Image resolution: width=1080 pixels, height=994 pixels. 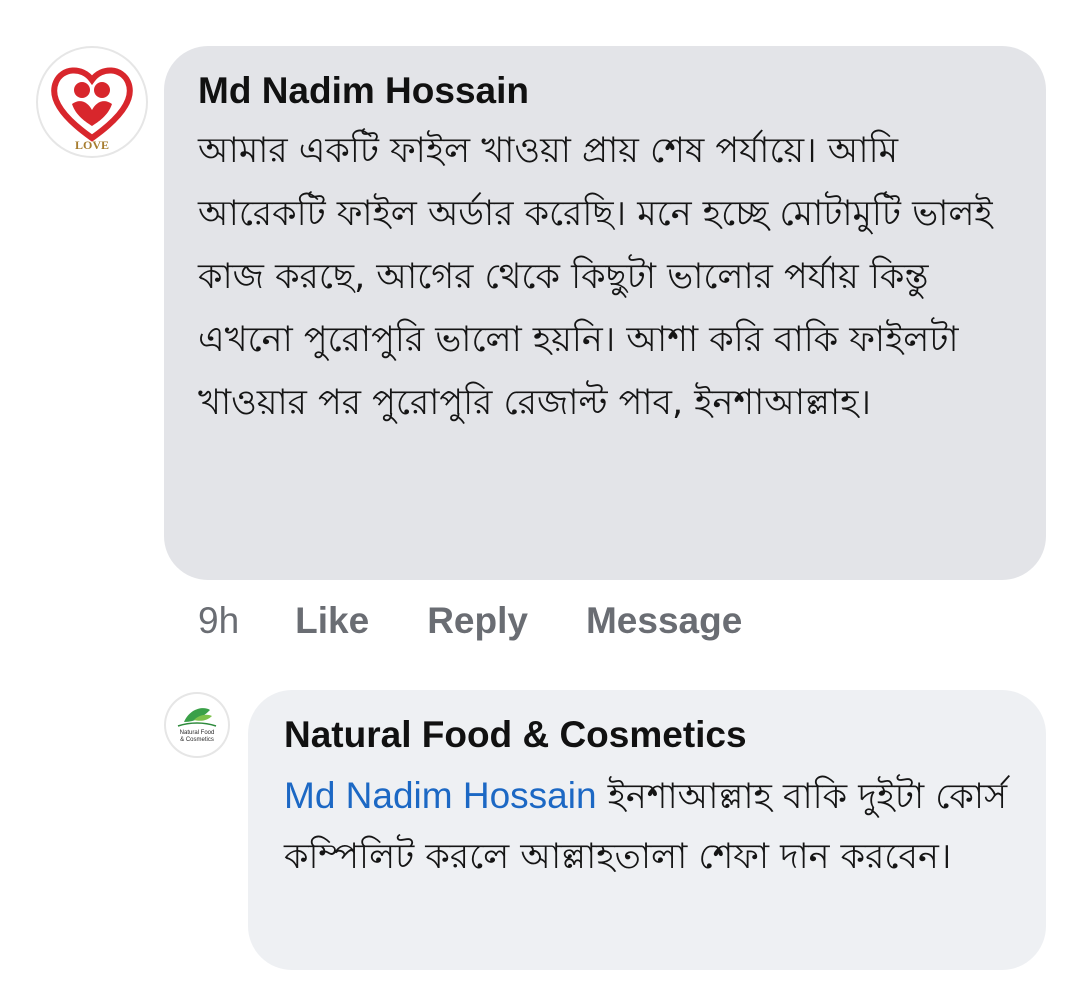 What do you see at coordinates (477, 621) in the screenshot?
I see `reply-button: Reply` at bounding box center [477, 621].